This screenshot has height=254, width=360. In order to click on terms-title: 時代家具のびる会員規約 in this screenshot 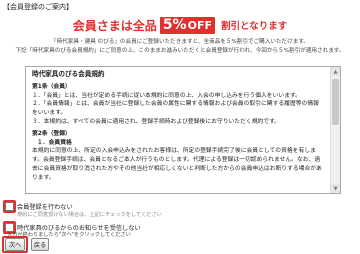, I will do `click(68, 74)`.